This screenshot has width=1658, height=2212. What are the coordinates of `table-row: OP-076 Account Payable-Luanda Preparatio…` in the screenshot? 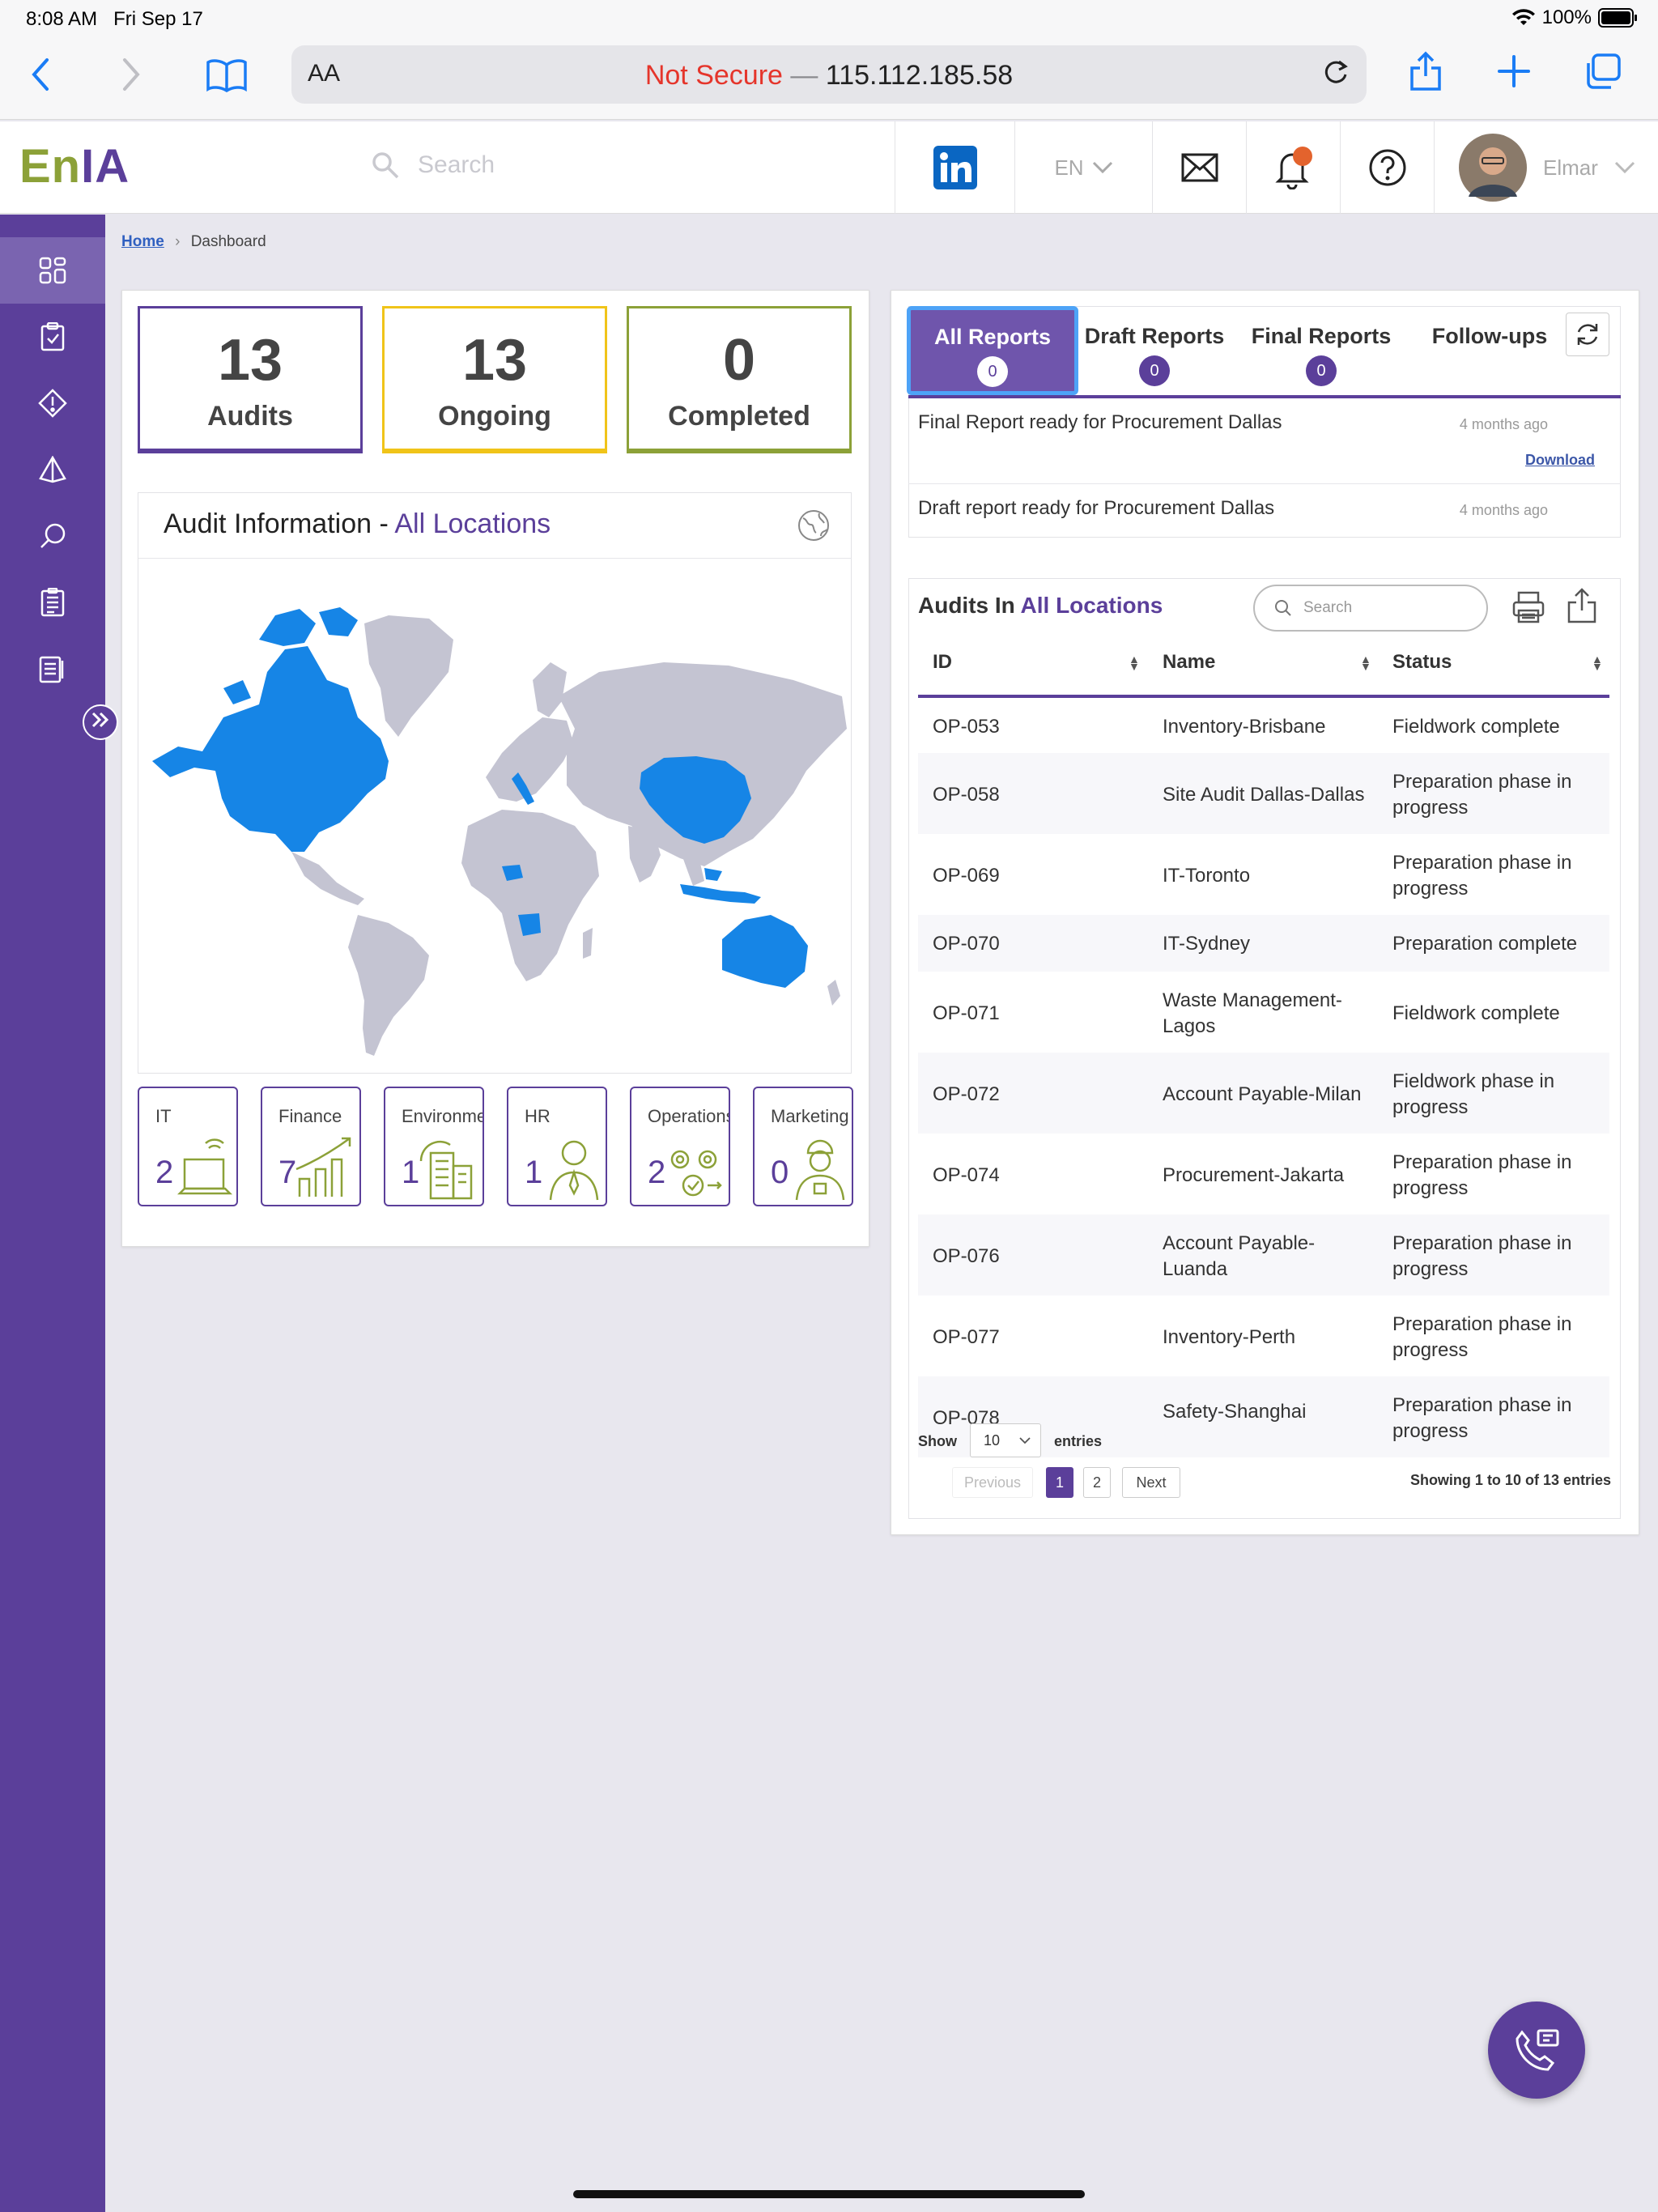 It's located at (1263, 1255).